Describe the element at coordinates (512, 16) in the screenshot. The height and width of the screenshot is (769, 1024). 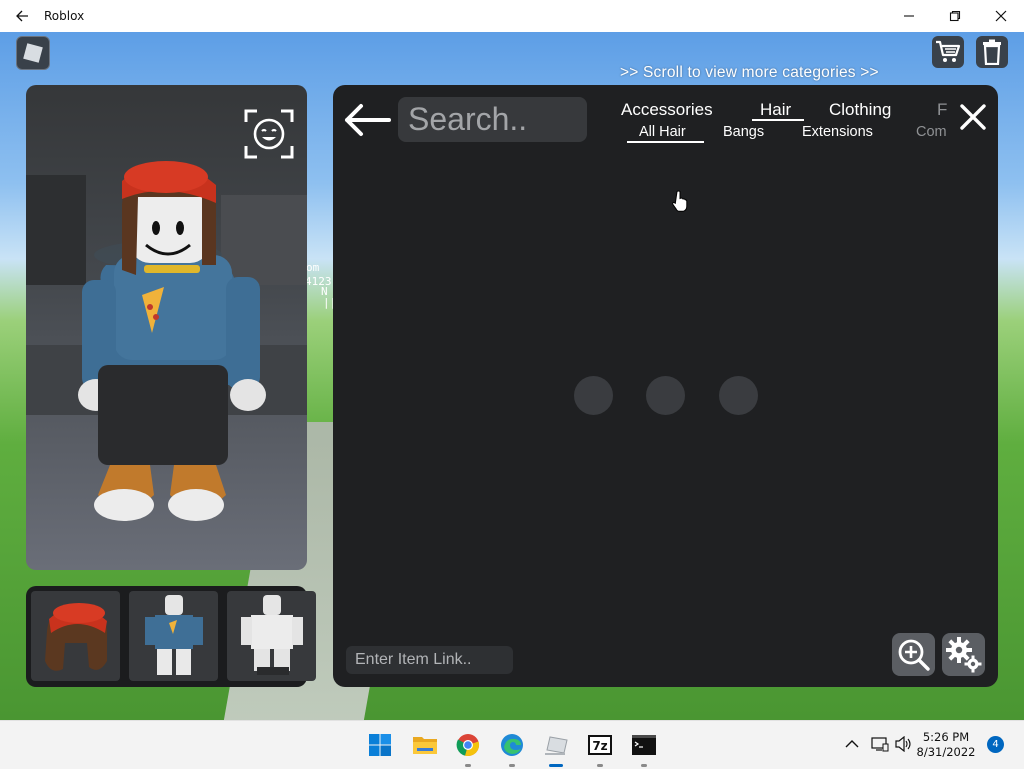
I see `window-titlebar: Roblox` at that location.